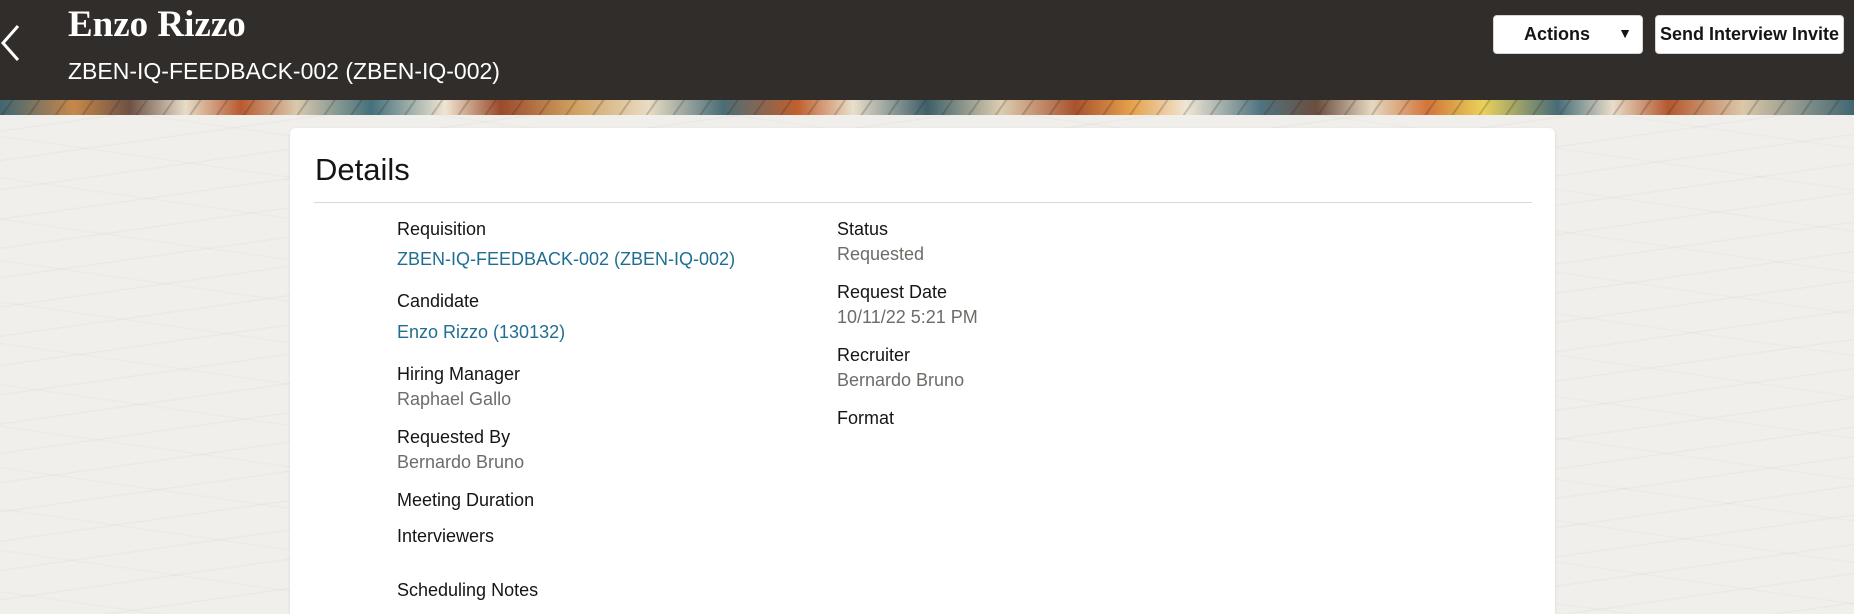 The image size is (1854, 614). I want to click on status-label: Status, so click(863, 229).